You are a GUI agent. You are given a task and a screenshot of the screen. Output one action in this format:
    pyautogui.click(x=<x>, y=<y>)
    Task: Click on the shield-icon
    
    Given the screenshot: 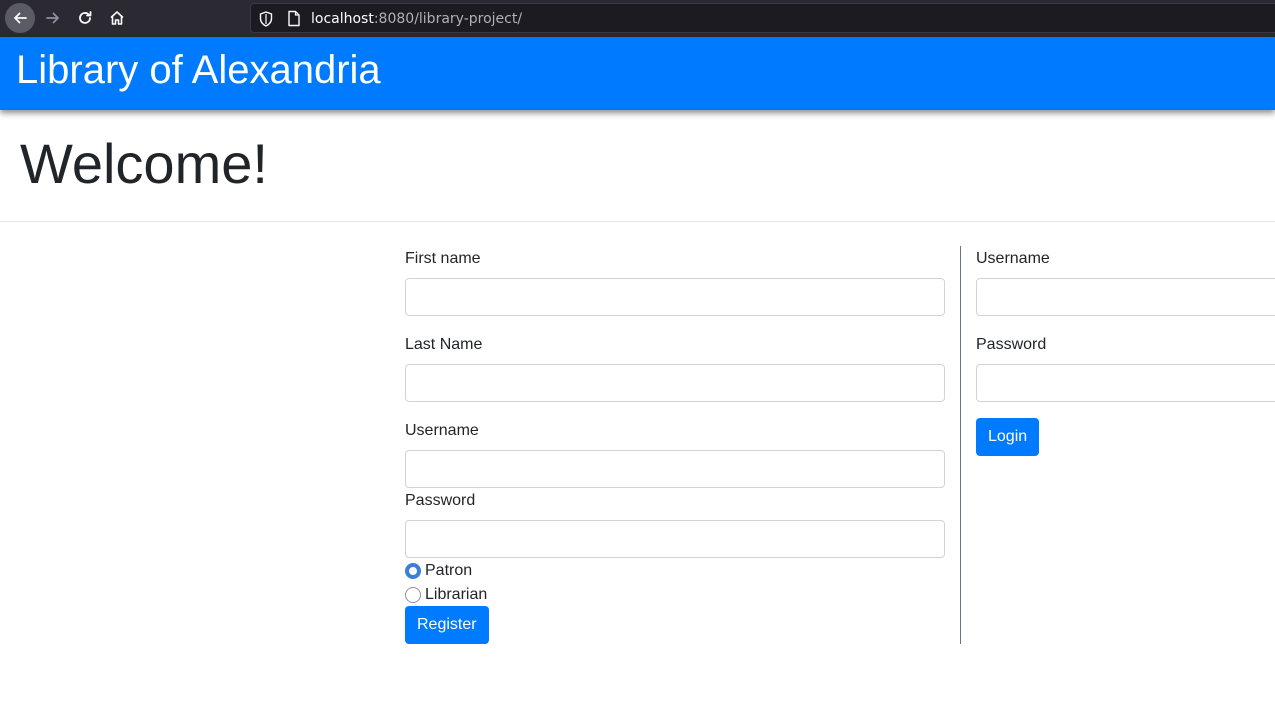 What is the action you would take?
    pyautogui.click(x=266, y=19)
    